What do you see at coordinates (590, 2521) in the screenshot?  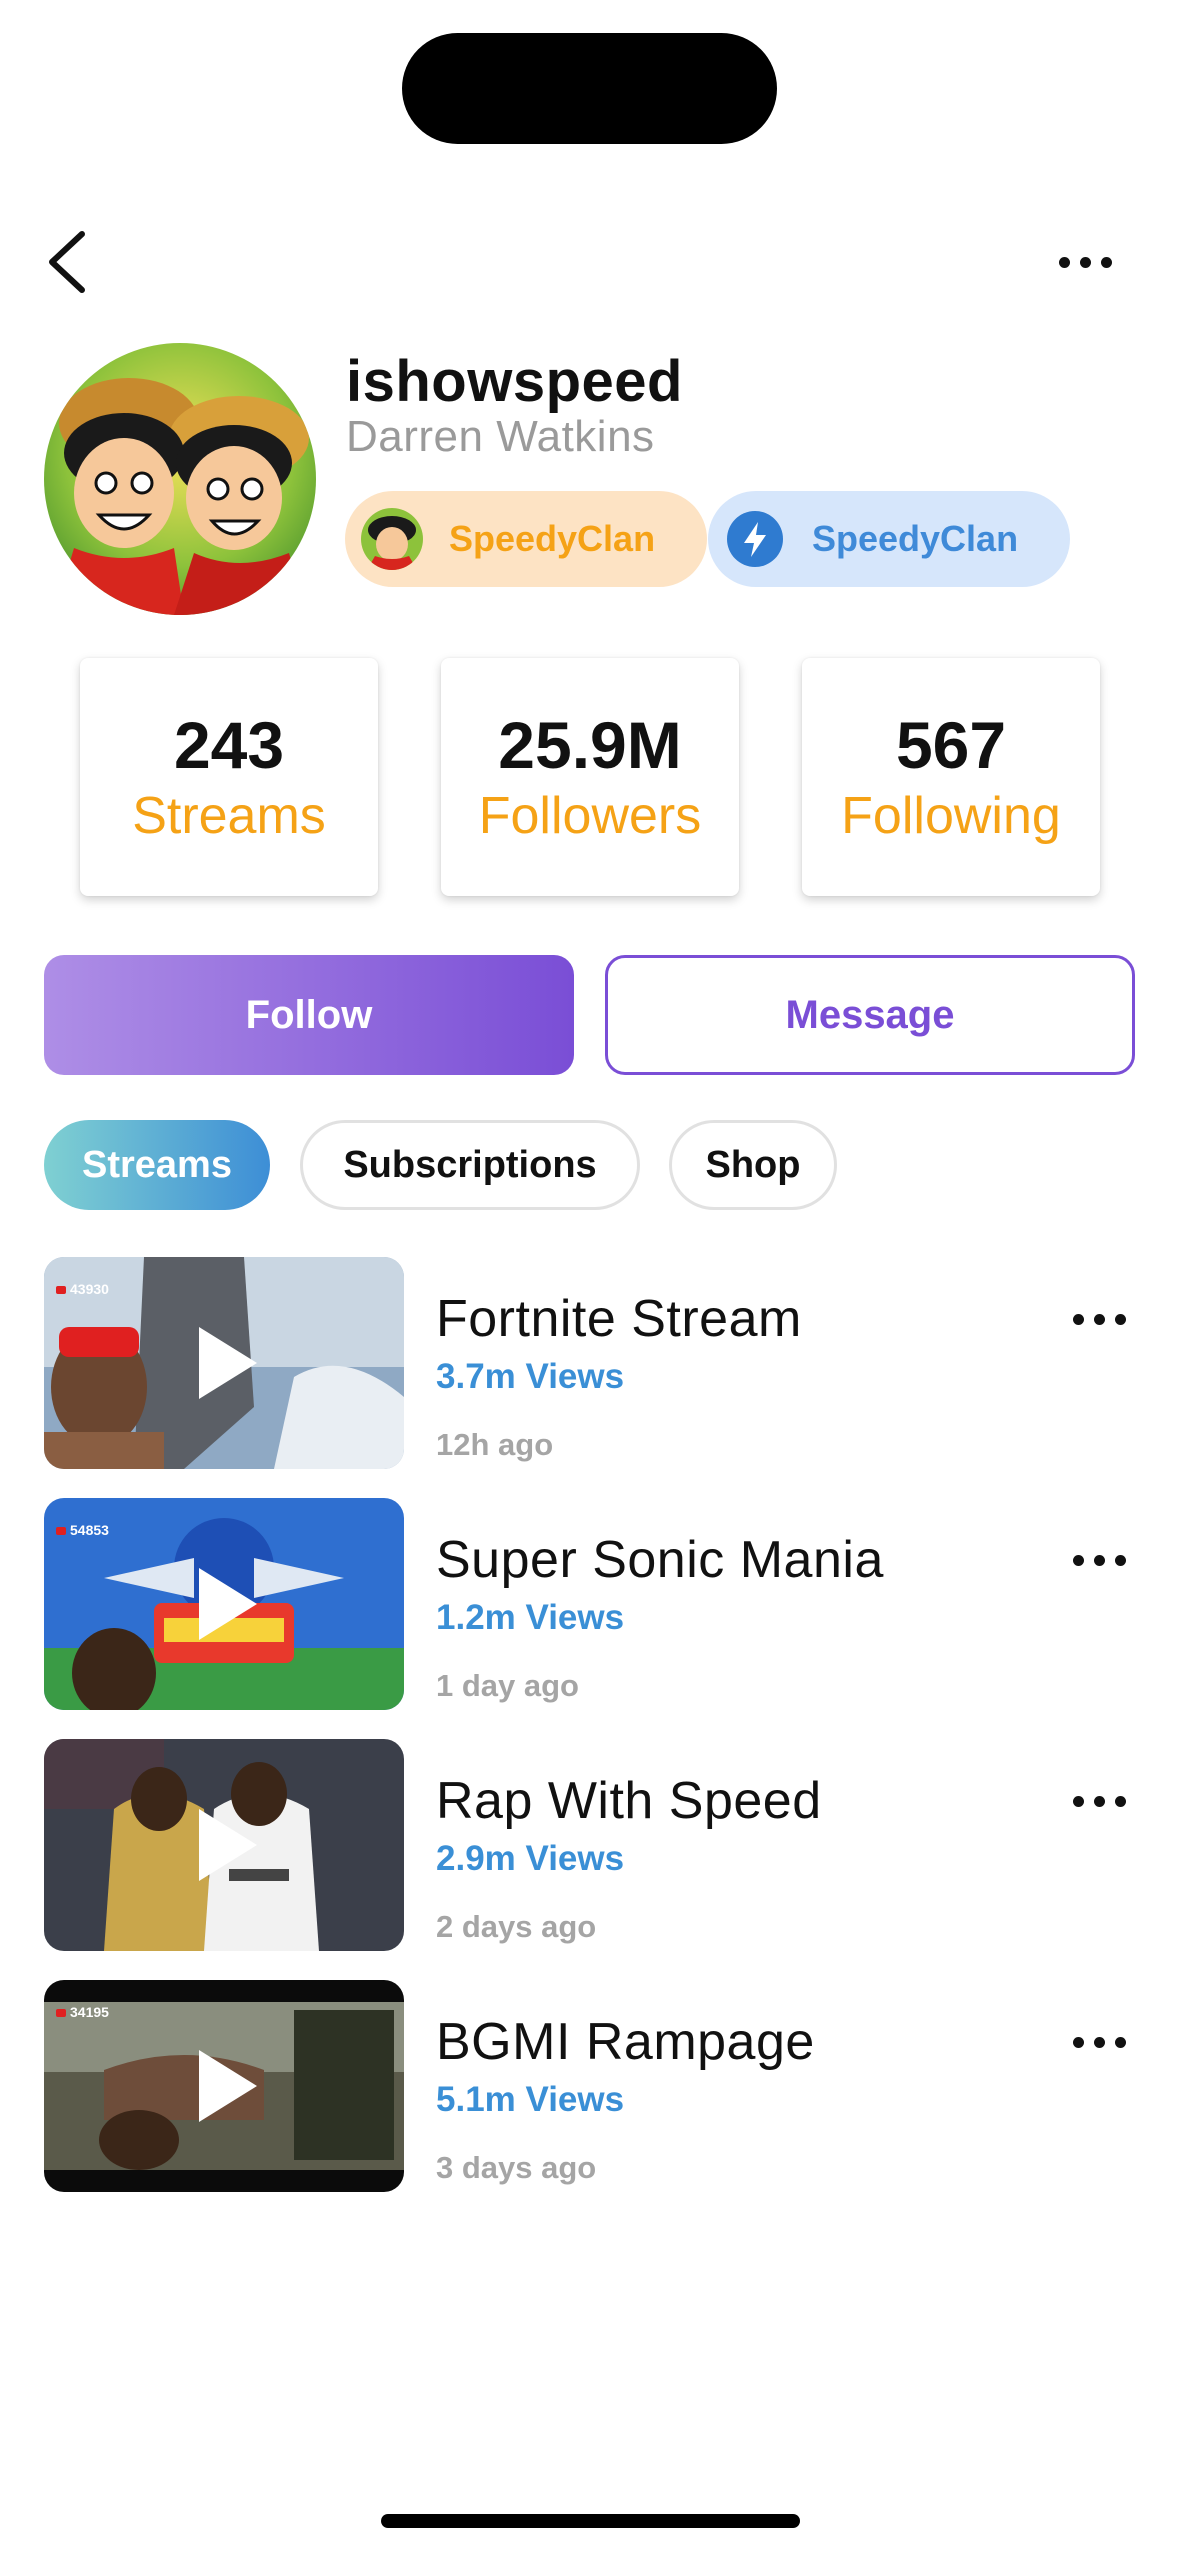 I see `home-indicator` at bounding box center [590, 2521].